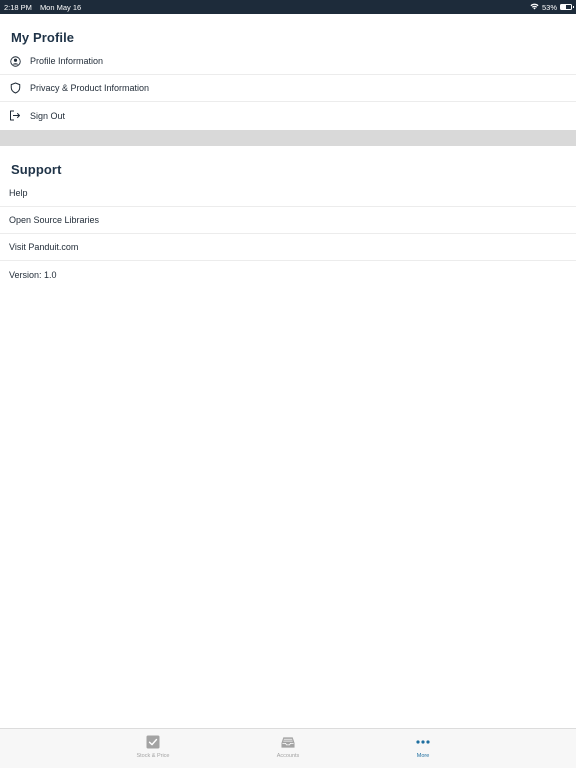 This screenshot has height=768, width=576. I want to click on tab-stock-price: Stock & Price, so click(153, 747).